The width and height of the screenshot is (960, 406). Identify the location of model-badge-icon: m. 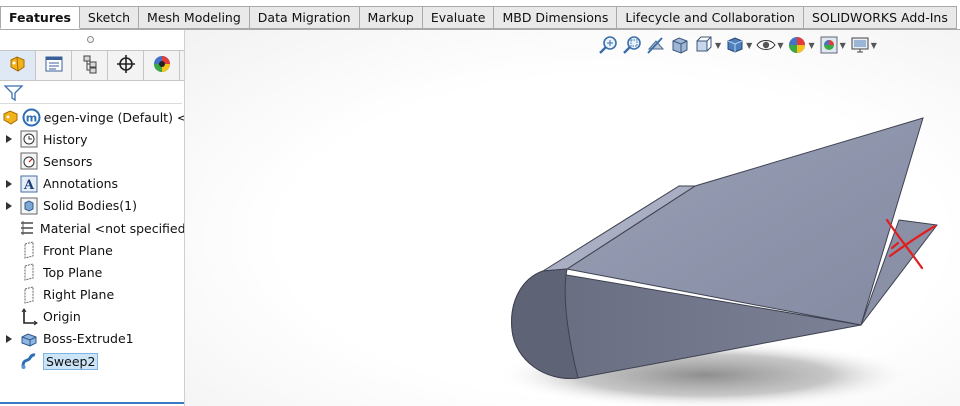
(31, 117).